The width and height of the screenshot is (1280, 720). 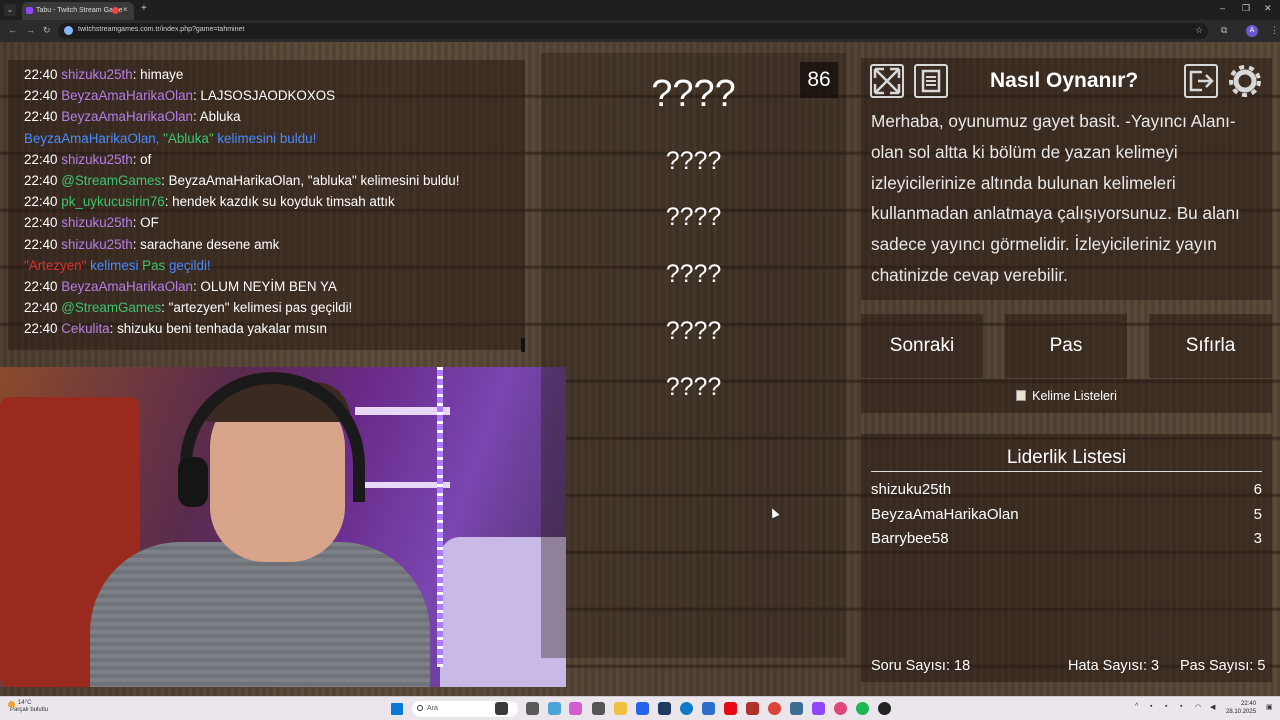 I want to click on error-count: Hata Sayısı: 3, so click(x=1114, y=666).